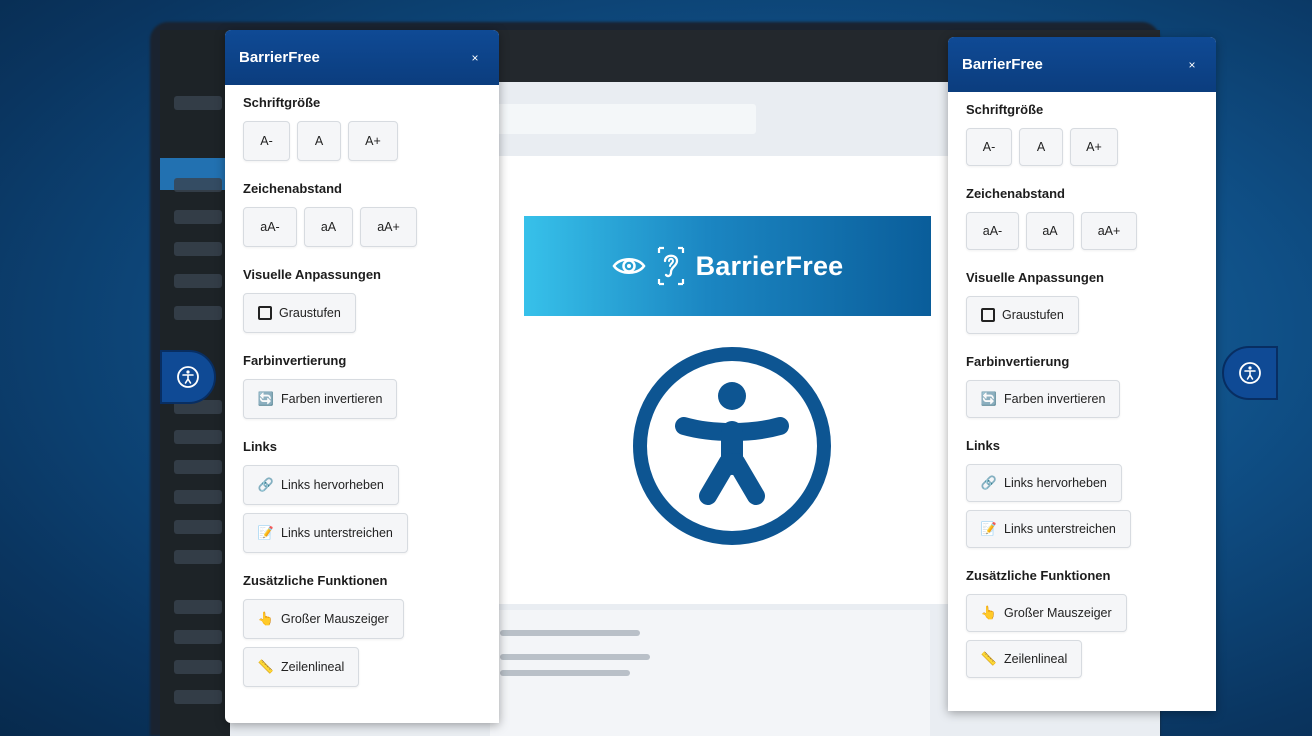  Describe the element at coordinates (732, 446) in the screenshot. I see `accessibility-symbol-icon` at that location.